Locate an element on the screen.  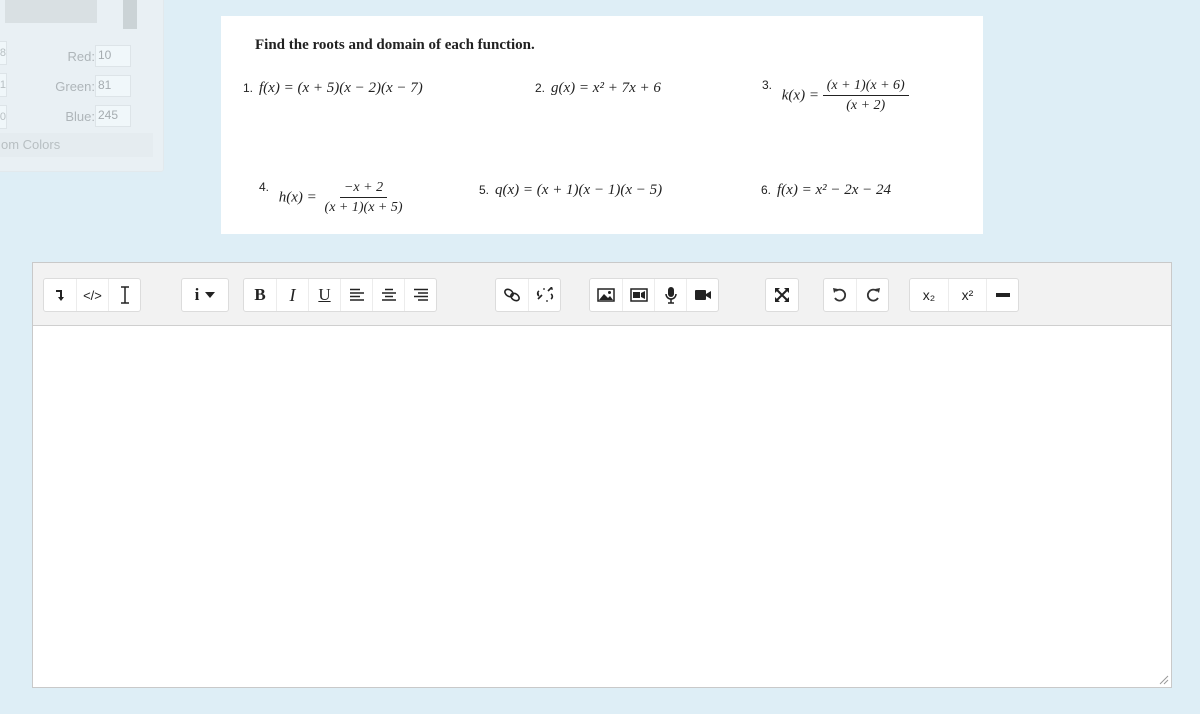
red-label: Red: is located at coordinates (81, 56).